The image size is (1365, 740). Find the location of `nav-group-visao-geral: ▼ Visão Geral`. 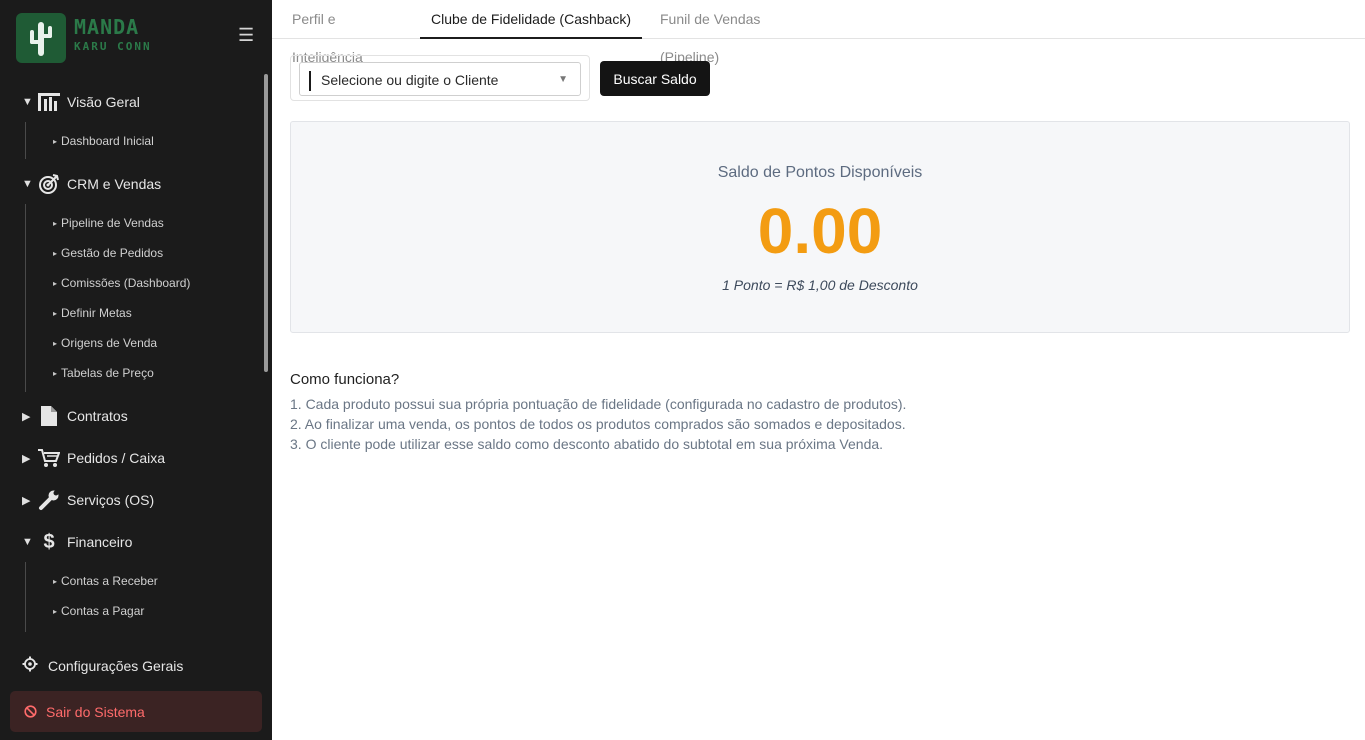

nav-group-visao-geral: ▼ Visão Geral is located at coordinates (131, 102).